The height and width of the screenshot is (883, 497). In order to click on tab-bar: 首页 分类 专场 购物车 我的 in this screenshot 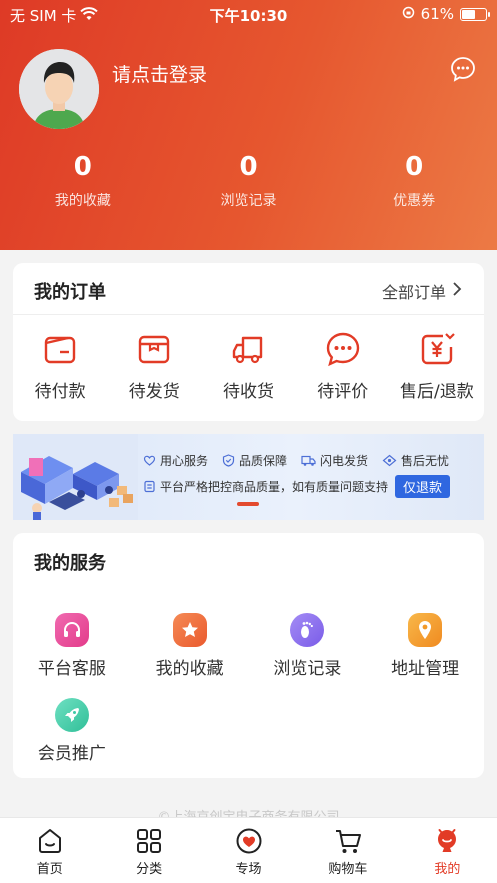, I will do `click(248, 850)`.